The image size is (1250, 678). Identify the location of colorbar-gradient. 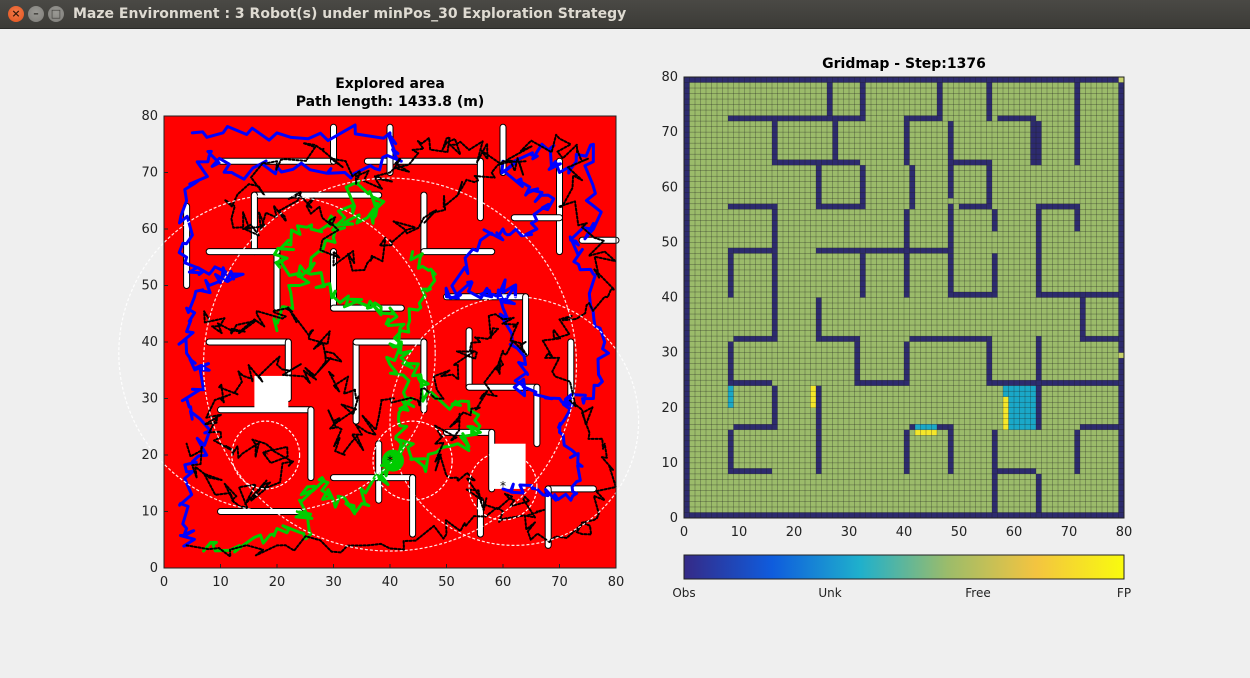
(904, 567).